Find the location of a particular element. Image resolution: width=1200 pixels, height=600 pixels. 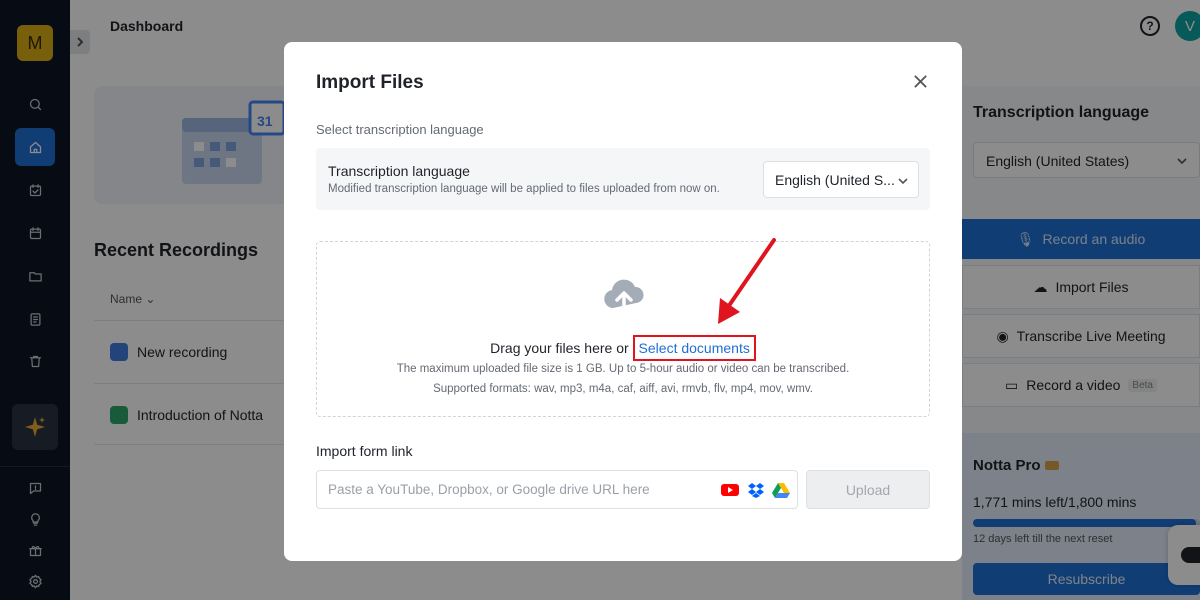

dropbox-icon is located at coordinates (756, 490).